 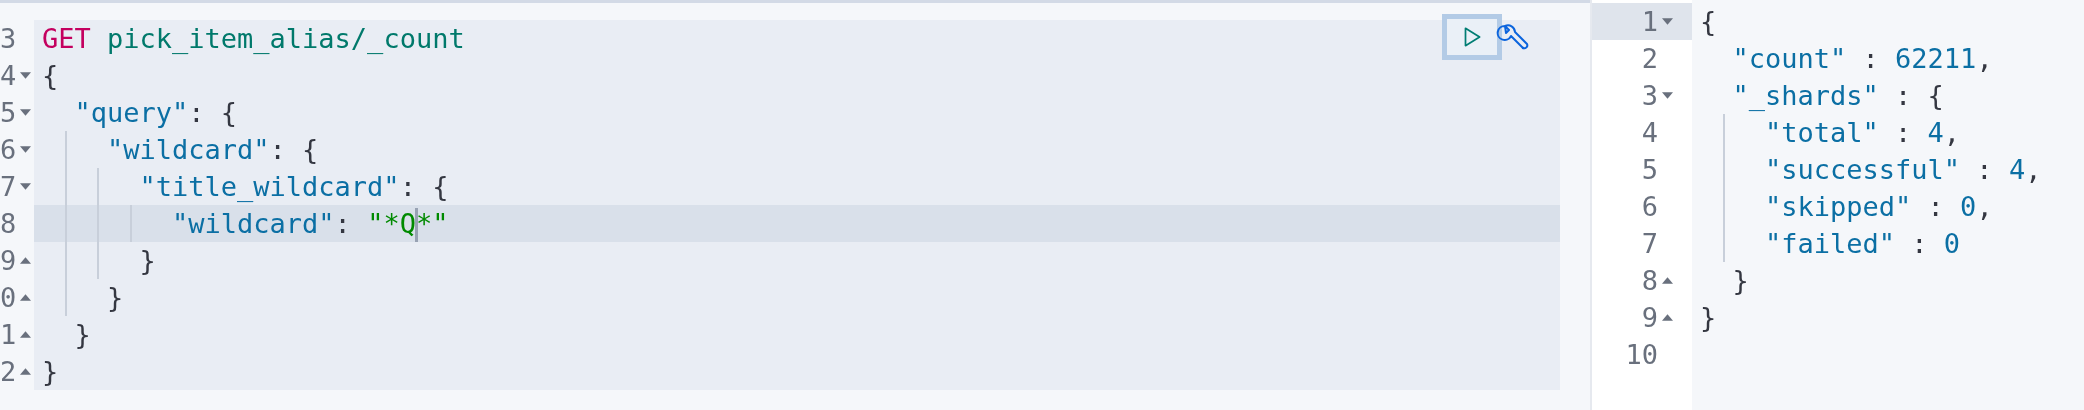 I want to click on code-line: "failed" : 0, so click(x=1830, y=243).